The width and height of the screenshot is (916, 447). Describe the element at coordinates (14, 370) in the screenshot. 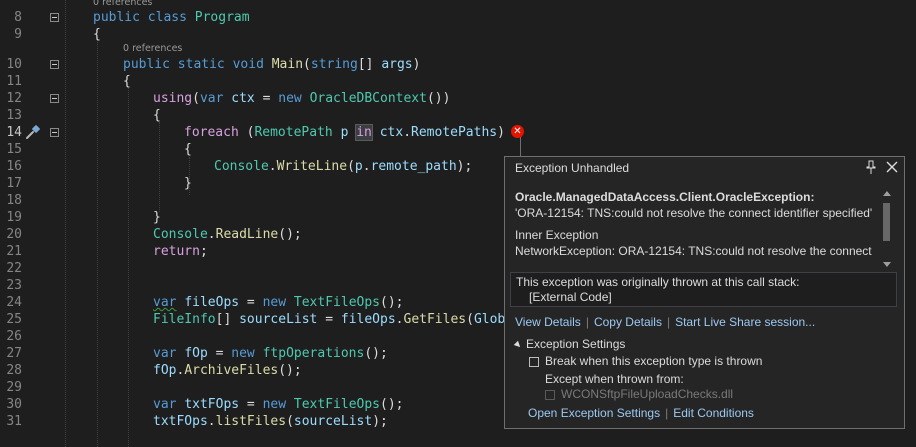

I see `line-number: 28` at that location.